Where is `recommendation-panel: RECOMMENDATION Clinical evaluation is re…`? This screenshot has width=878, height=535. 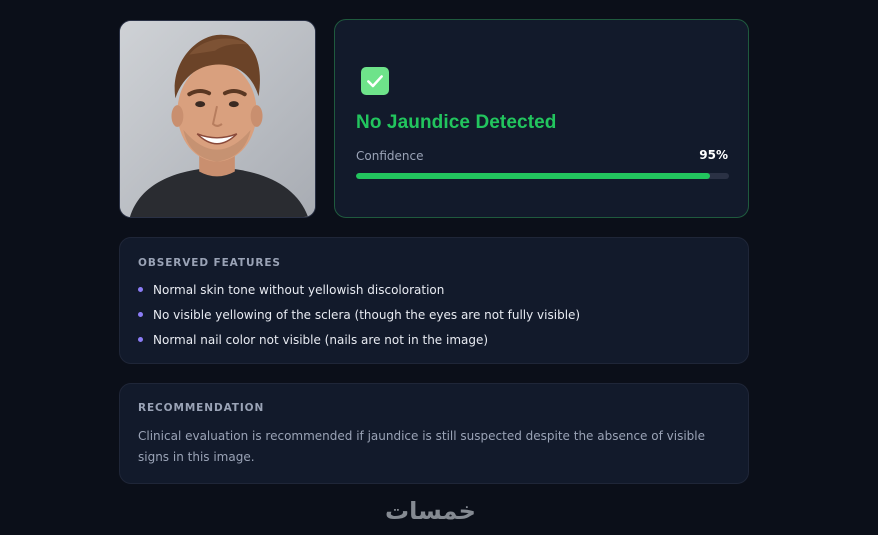 recommendation-panel: RECOMMENDATION Clinical evaluation is re… is located at coordinates (434, 433).